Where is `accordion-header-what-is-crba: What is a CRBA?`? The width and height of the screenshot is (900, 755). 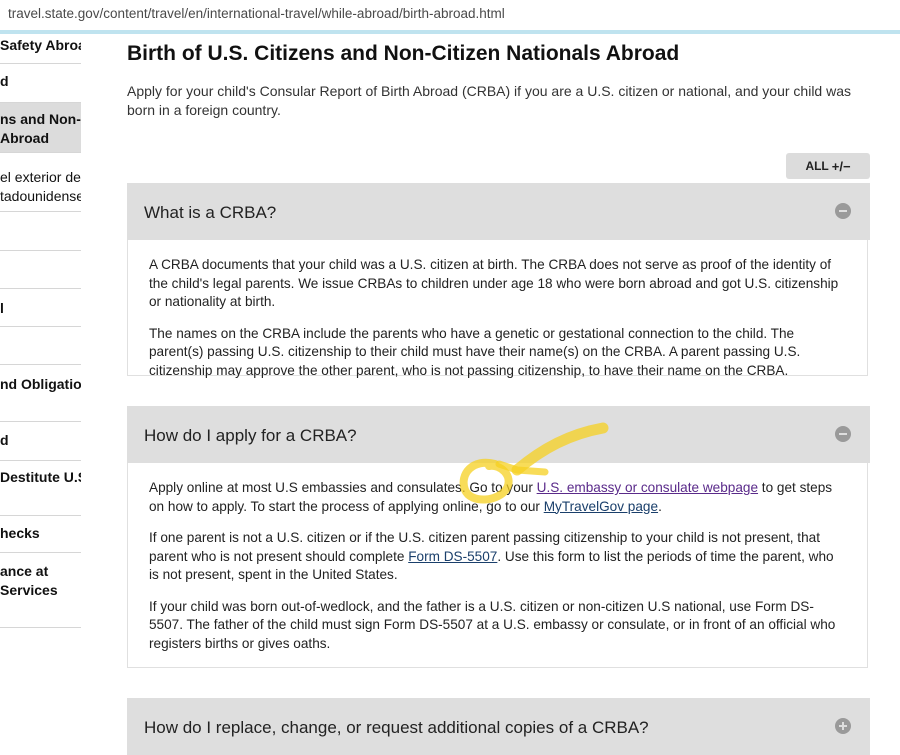 accordion-header-what-is-crba: What is a CRBA? is located at coordinates (498, 211).